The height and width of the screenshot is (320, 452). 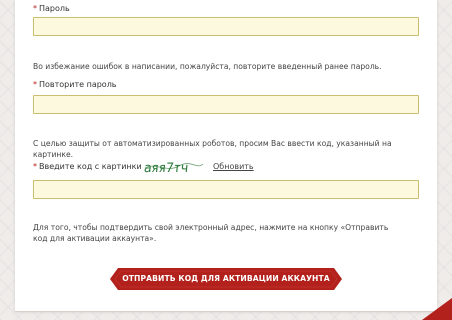 What do you see at coordinates (226, 26) in the screenshot?
I see `password-field` at bounding box center [226, 26].